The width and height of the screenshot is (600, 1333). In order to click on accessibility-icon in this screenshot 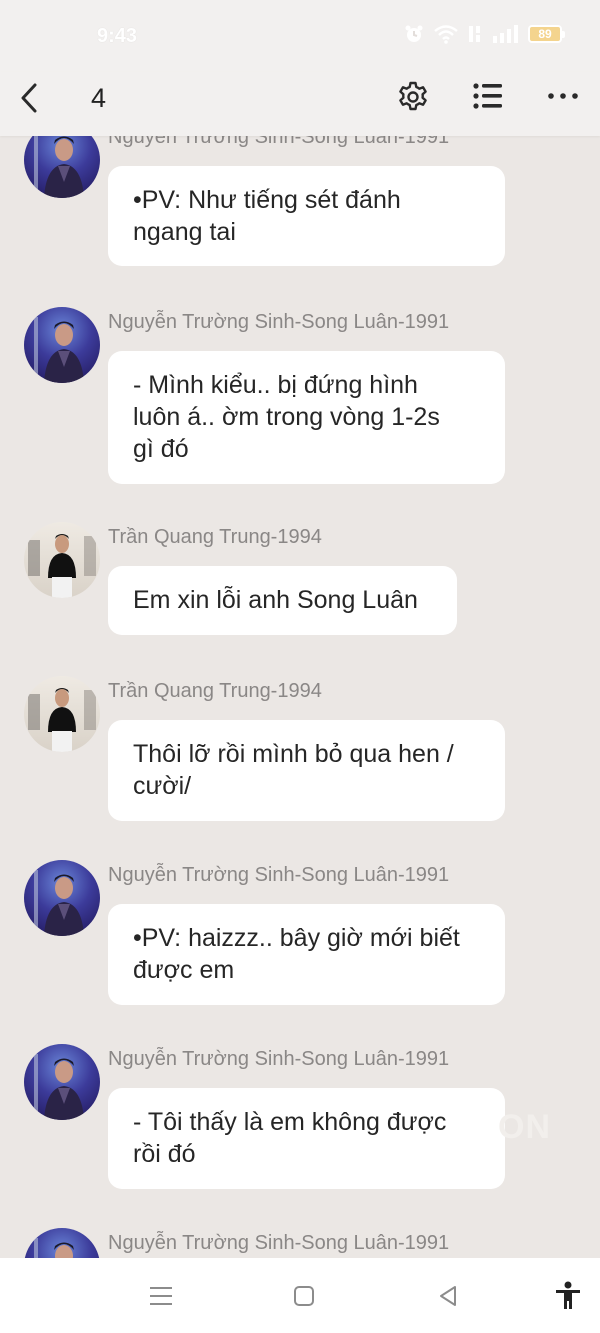, I will do `click(568, 1295)`.